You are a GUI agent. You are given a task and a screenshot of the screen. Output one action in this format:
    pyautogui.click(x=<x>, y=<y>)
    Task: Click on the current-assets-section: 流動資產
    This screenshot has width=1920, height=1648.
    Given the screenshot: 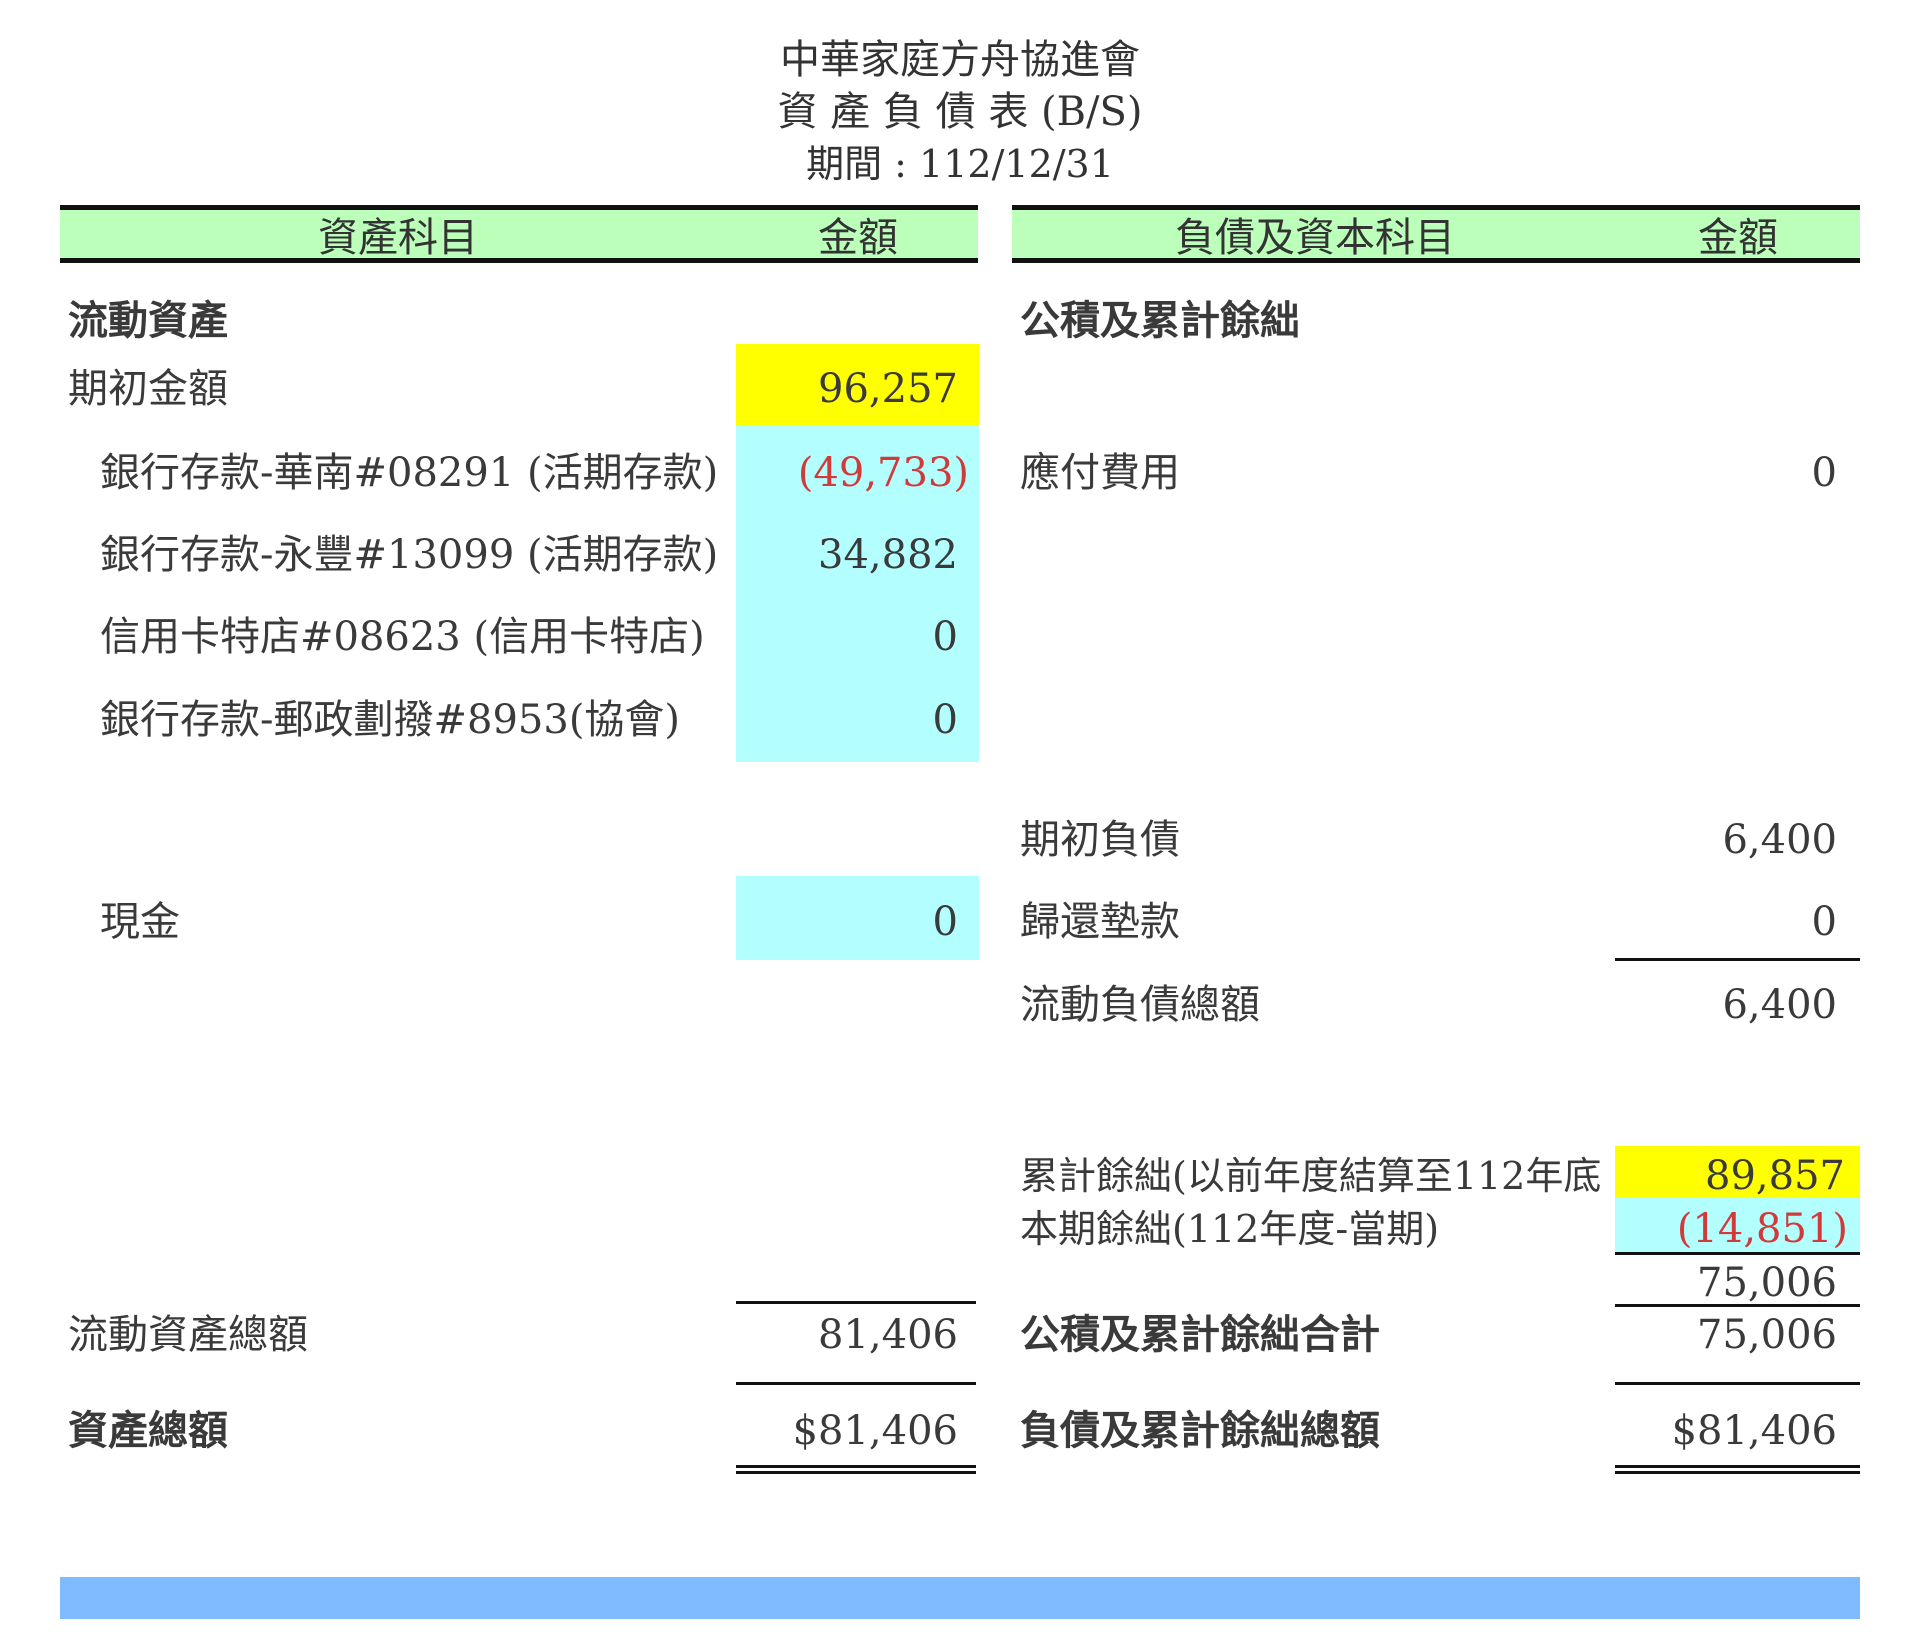 What is the action you would take?
    pyautogui.click(x=148, y=320)
    